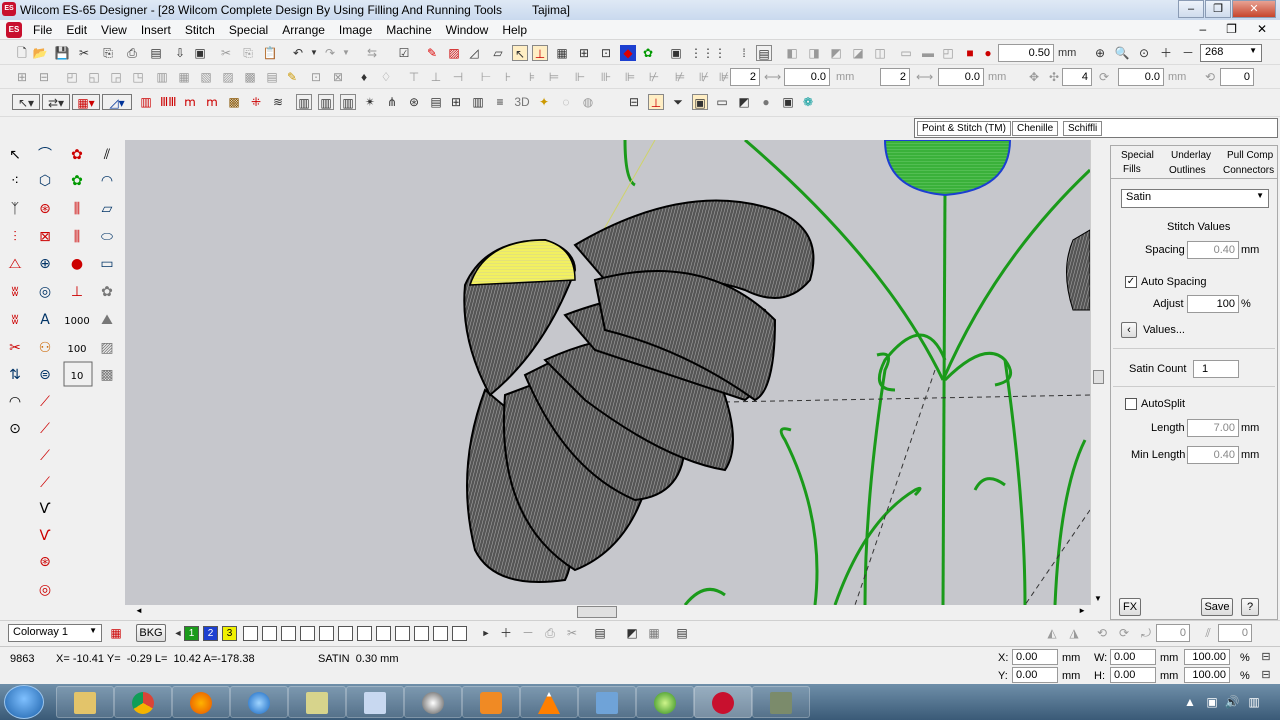 The width and height of the screenshot is (1280, 720). Describe the element at coordinates (180, 53) in the screenshot. I see `export-icon: ⇩` at that location.